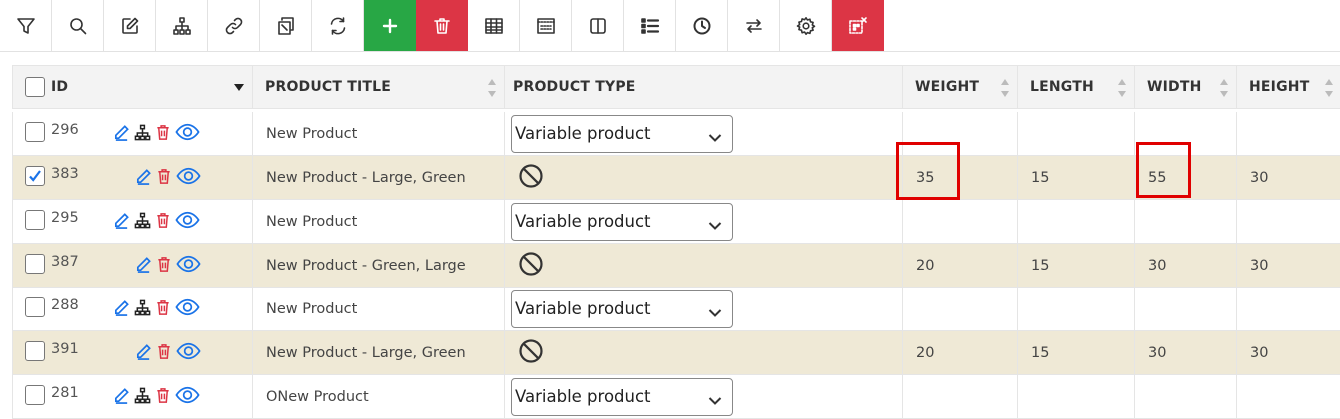 Image resolution: width=1340 pixels, height=419 pixels. I want to click on table-row: 281 ONew Product Variable product, so click(676, 397).